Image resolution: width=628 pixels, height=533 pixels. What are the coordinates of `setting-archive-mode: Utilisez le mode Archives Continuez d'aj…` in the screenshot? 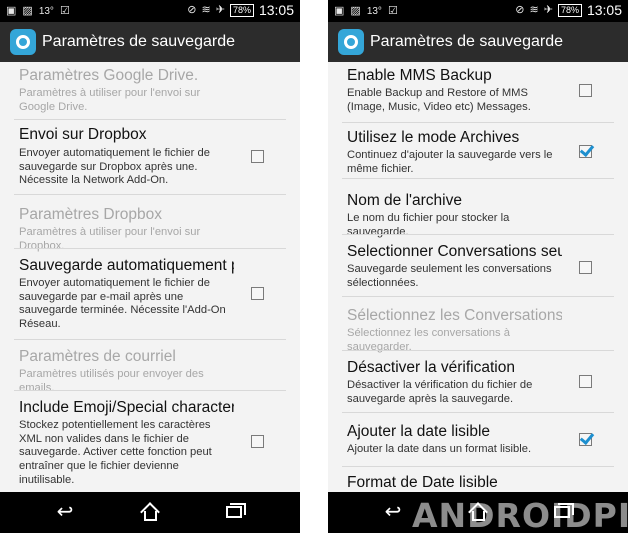 It's located at (478, 150).